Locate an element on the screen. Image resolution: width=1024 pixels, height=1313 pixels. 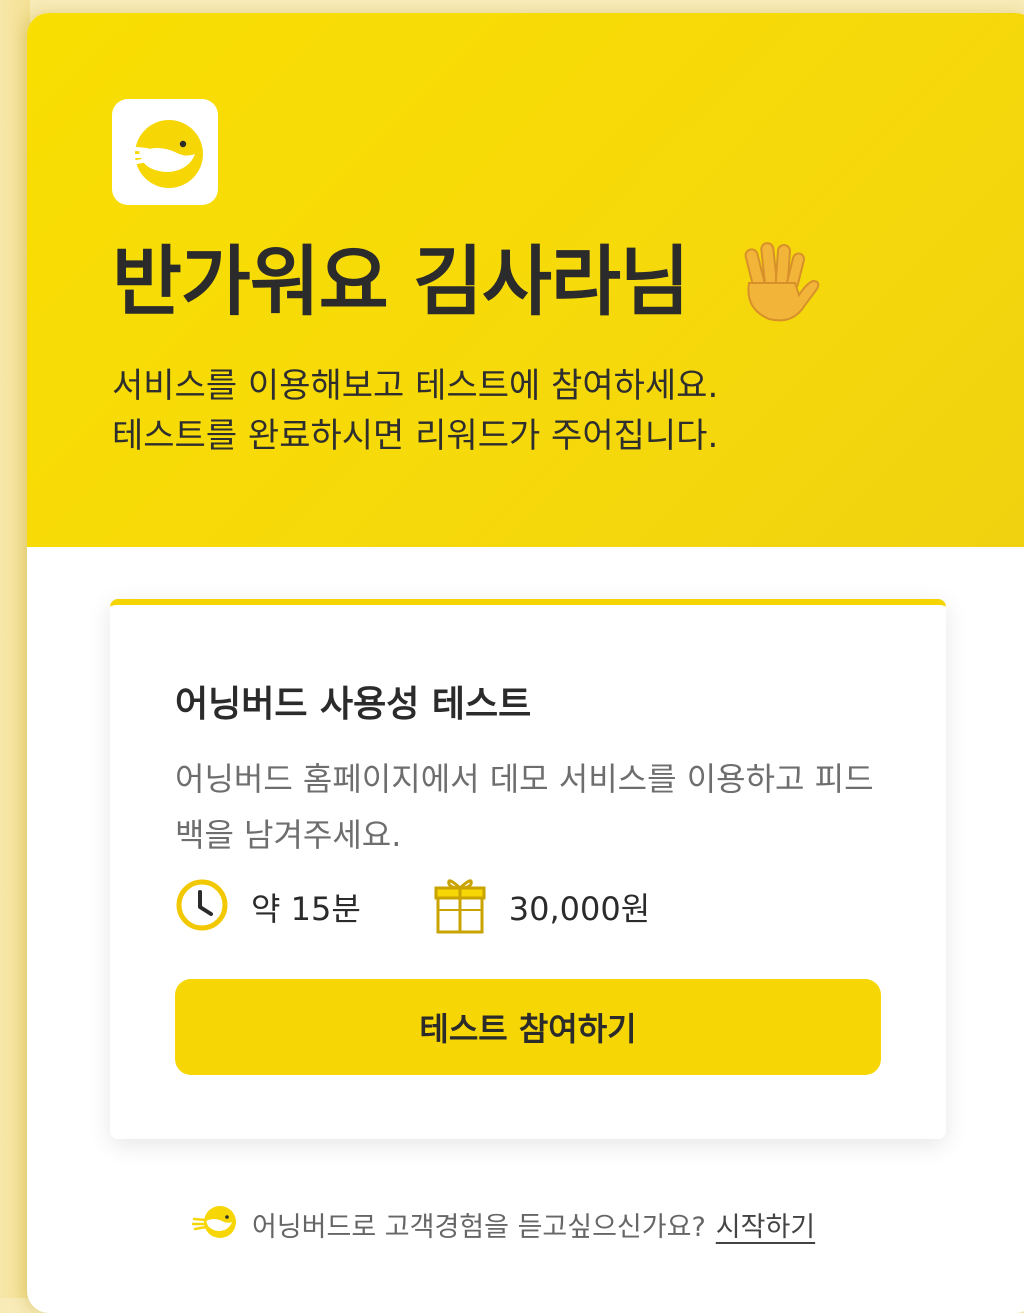
test-title: 어닝버드 사용성 테스트 is located at coordinates (353, 704).